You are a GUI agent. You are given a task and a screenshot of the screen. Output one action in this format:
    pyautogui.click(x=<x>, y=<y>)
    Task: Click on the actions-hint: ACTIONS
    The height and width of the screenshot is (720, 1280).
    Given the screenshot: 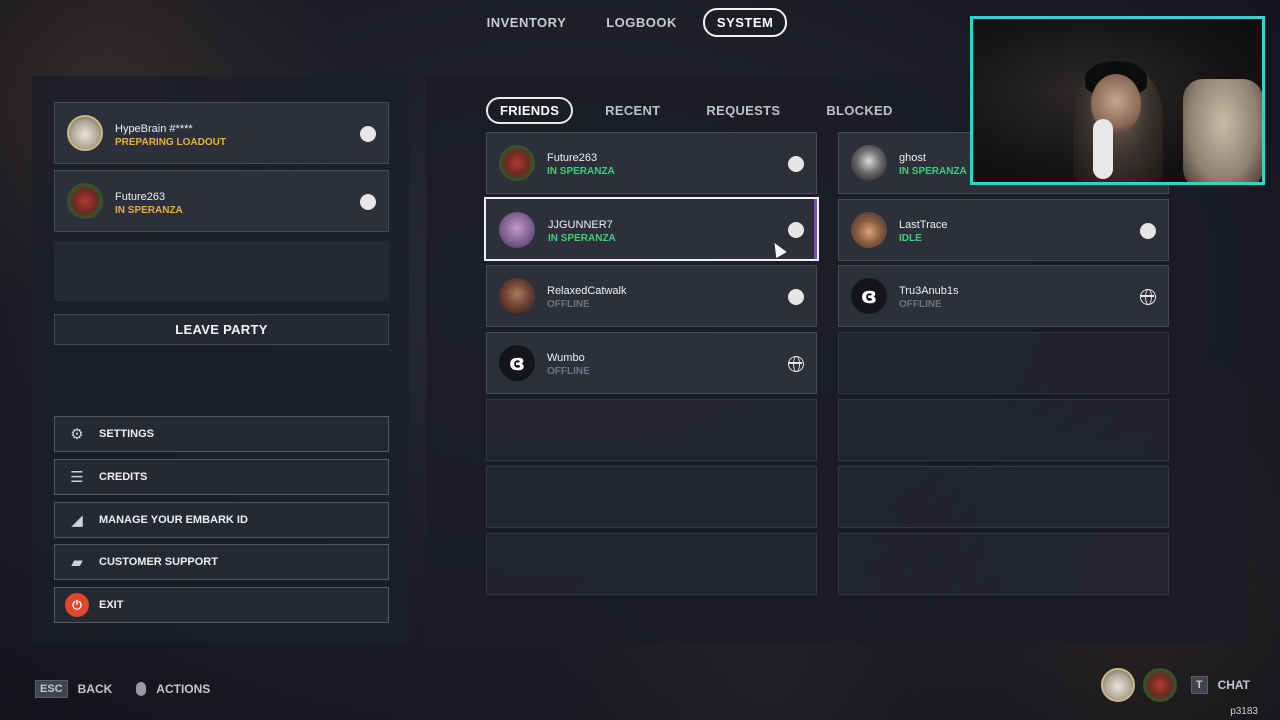 What is the action you would take?
    pyautogui.click(x=183, y=689)
    